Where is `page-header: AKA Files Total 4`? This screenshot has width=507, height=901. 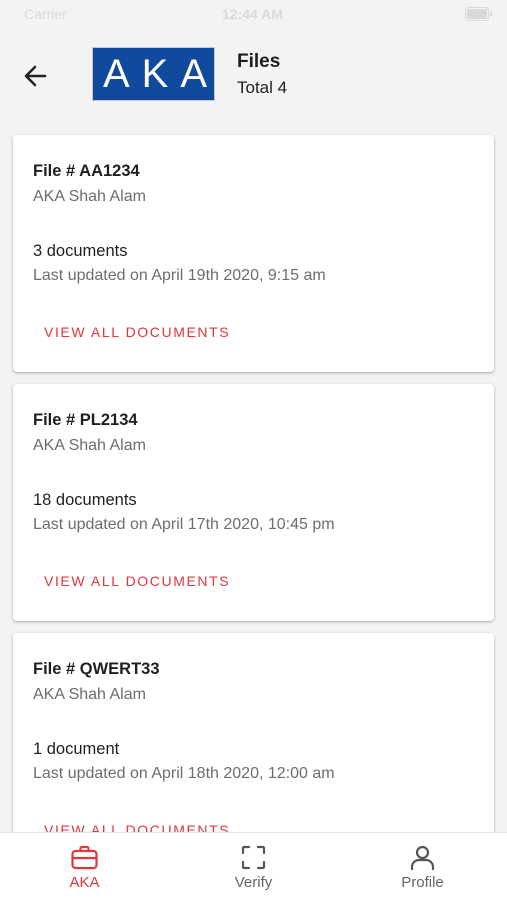
page-header: AKA Files Total 4 is located at coordinates (253, 78).